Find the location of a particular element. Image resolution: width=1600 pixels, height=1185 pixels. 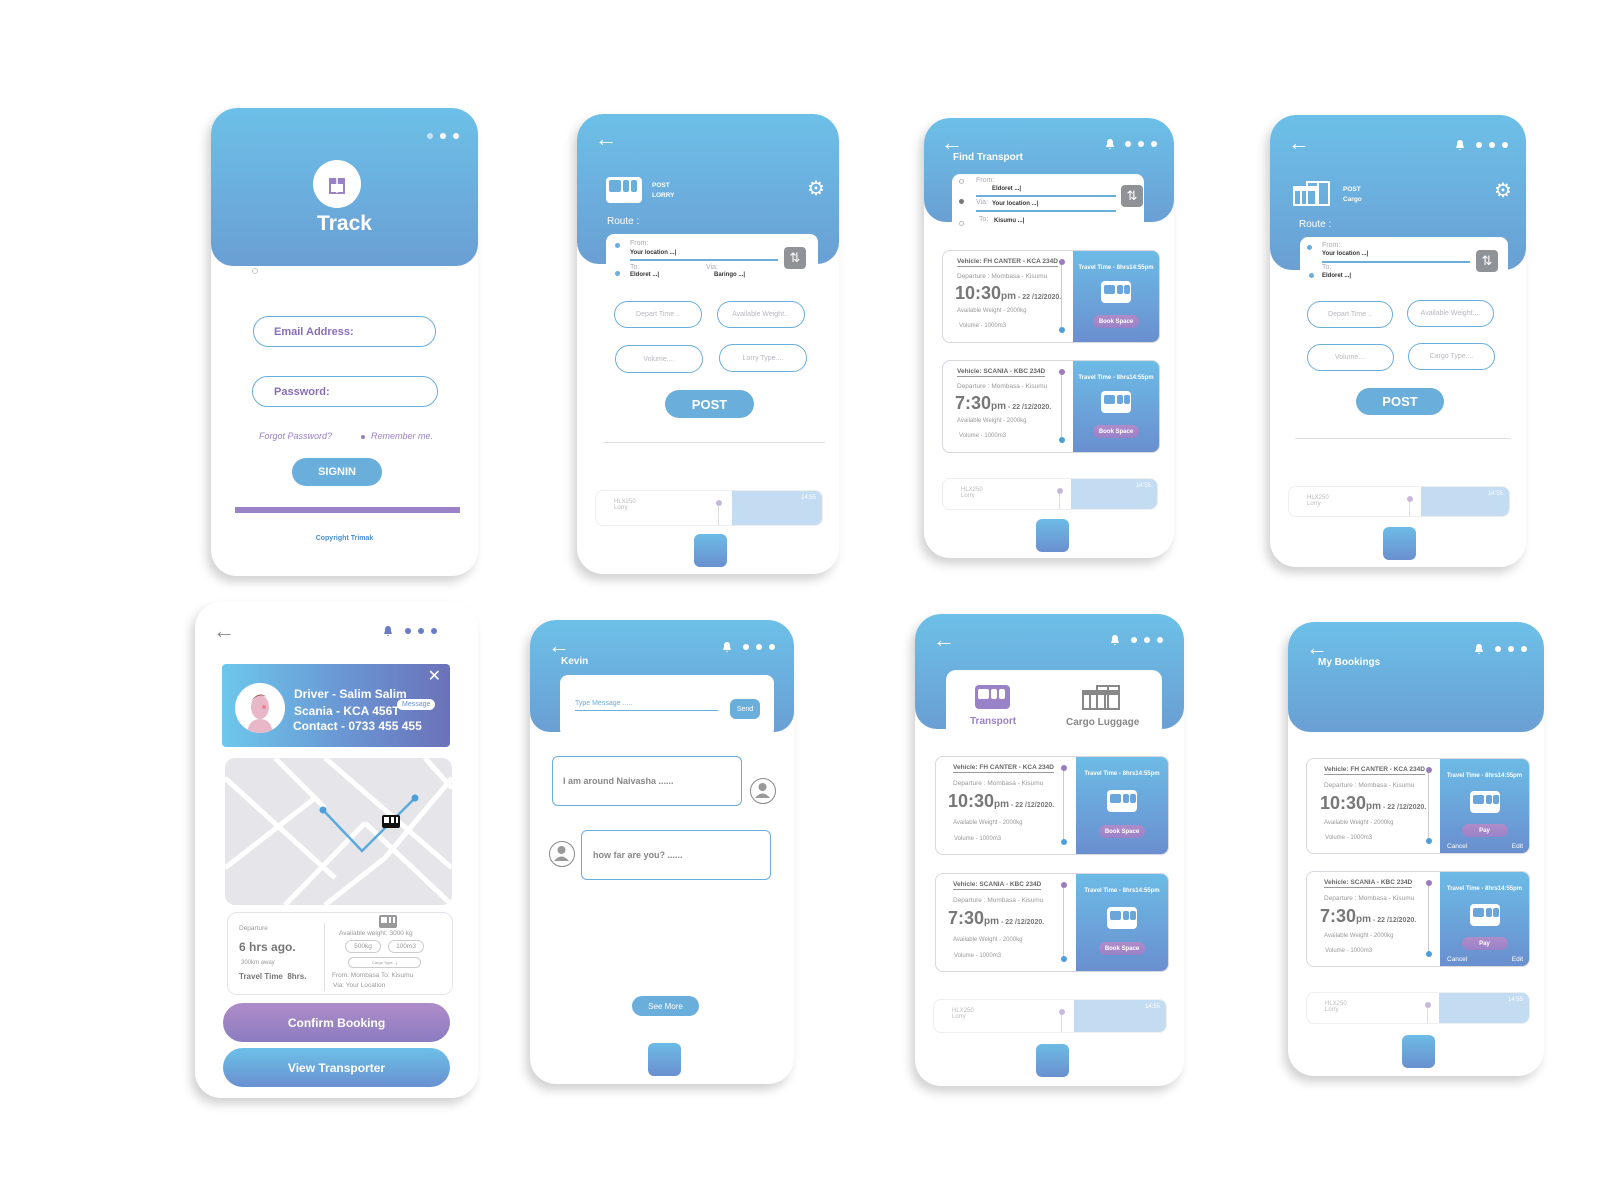

timeline-start-dot is located at coordinates (1428, 883).